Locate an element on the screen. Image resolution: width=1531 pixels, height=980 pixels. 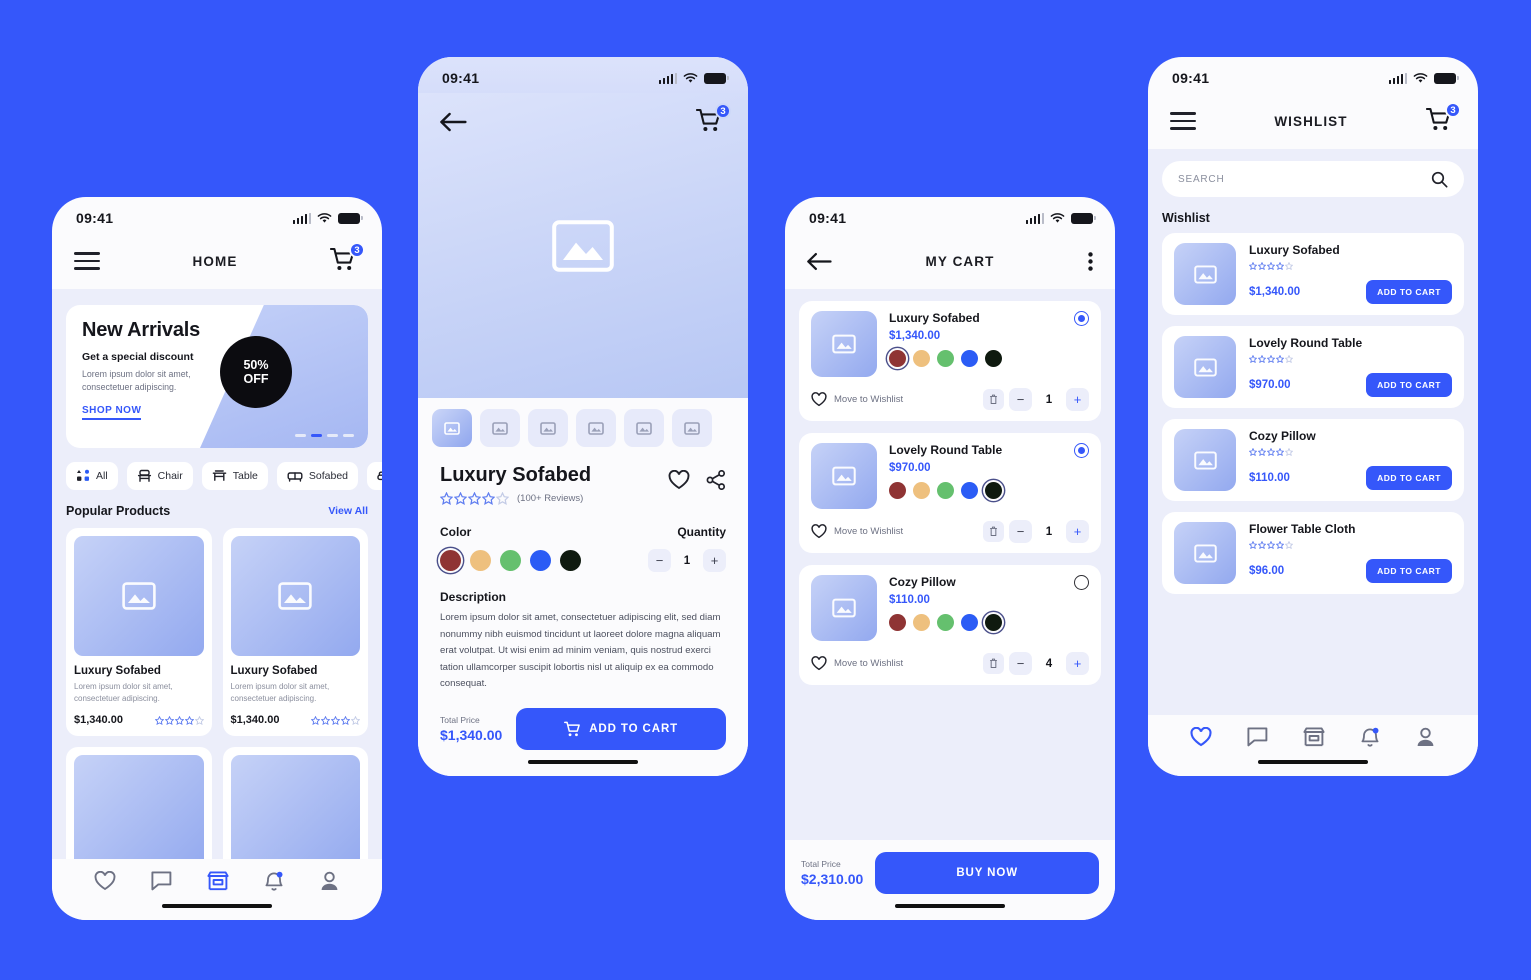
category-chip-sofa is located at coordinates (374, 476).